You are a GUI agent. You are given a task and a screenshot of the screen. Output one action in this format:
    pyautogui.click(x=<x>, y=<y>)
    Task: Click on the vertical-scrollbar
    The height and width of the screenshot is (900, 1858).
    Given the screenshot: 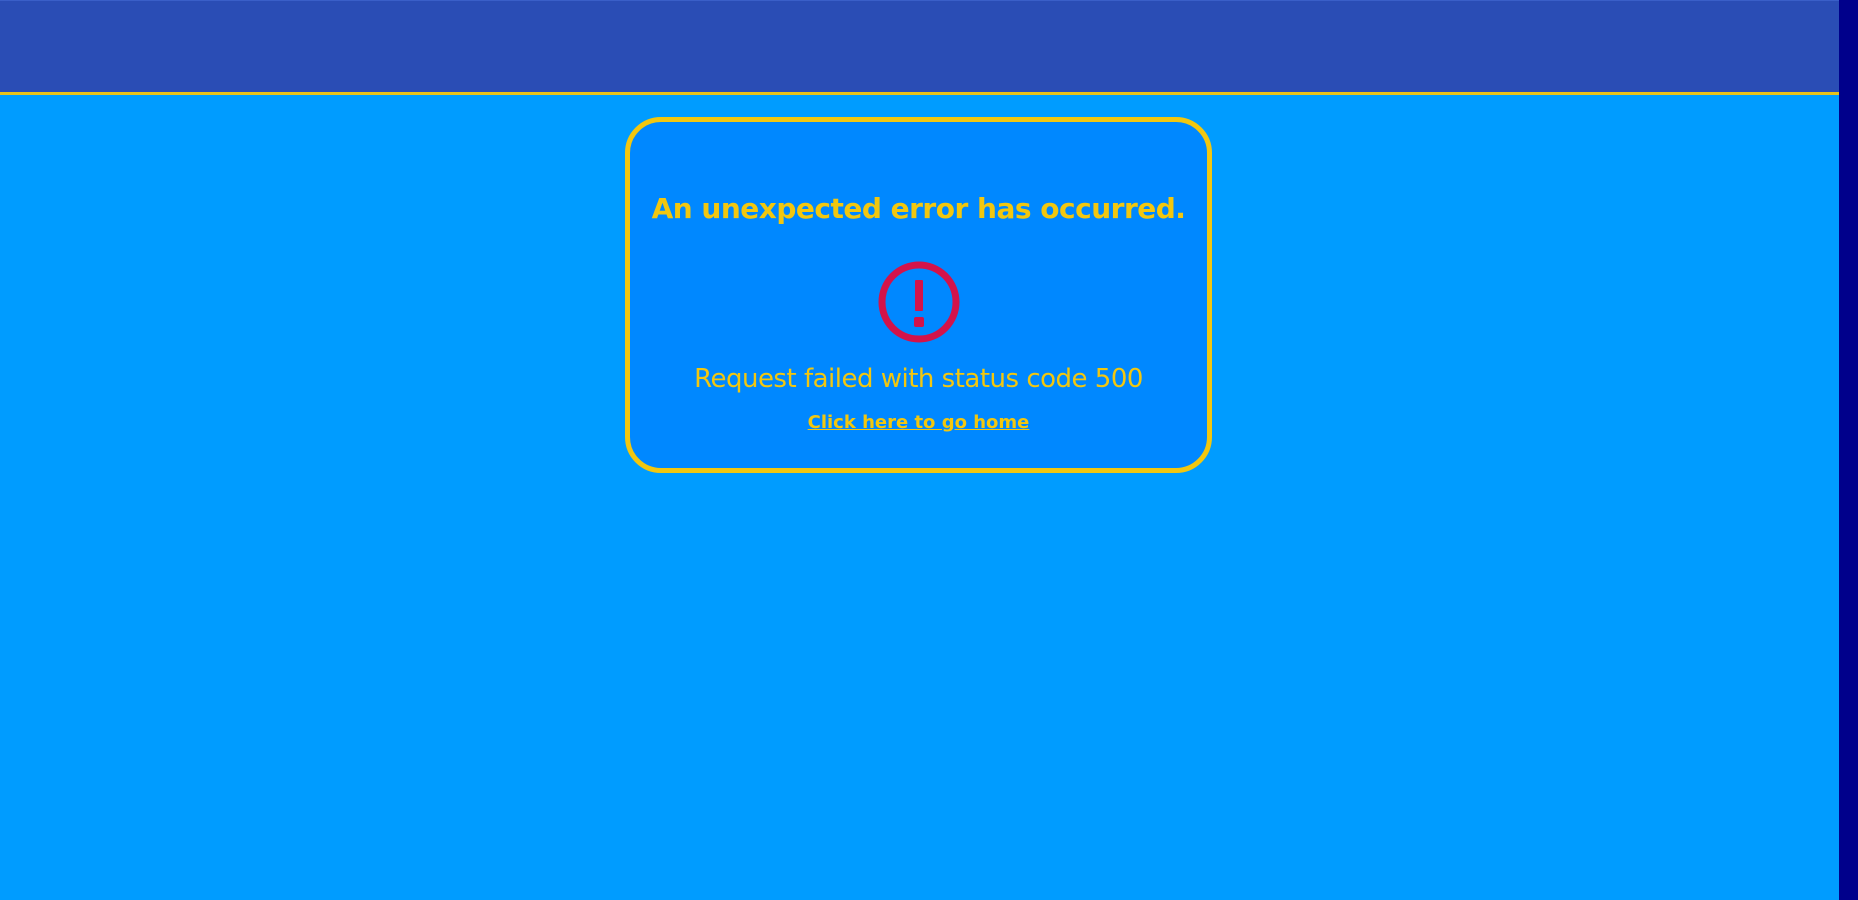 What is the action you would take?
    pyautogui.click(x=1848, y=450)
    